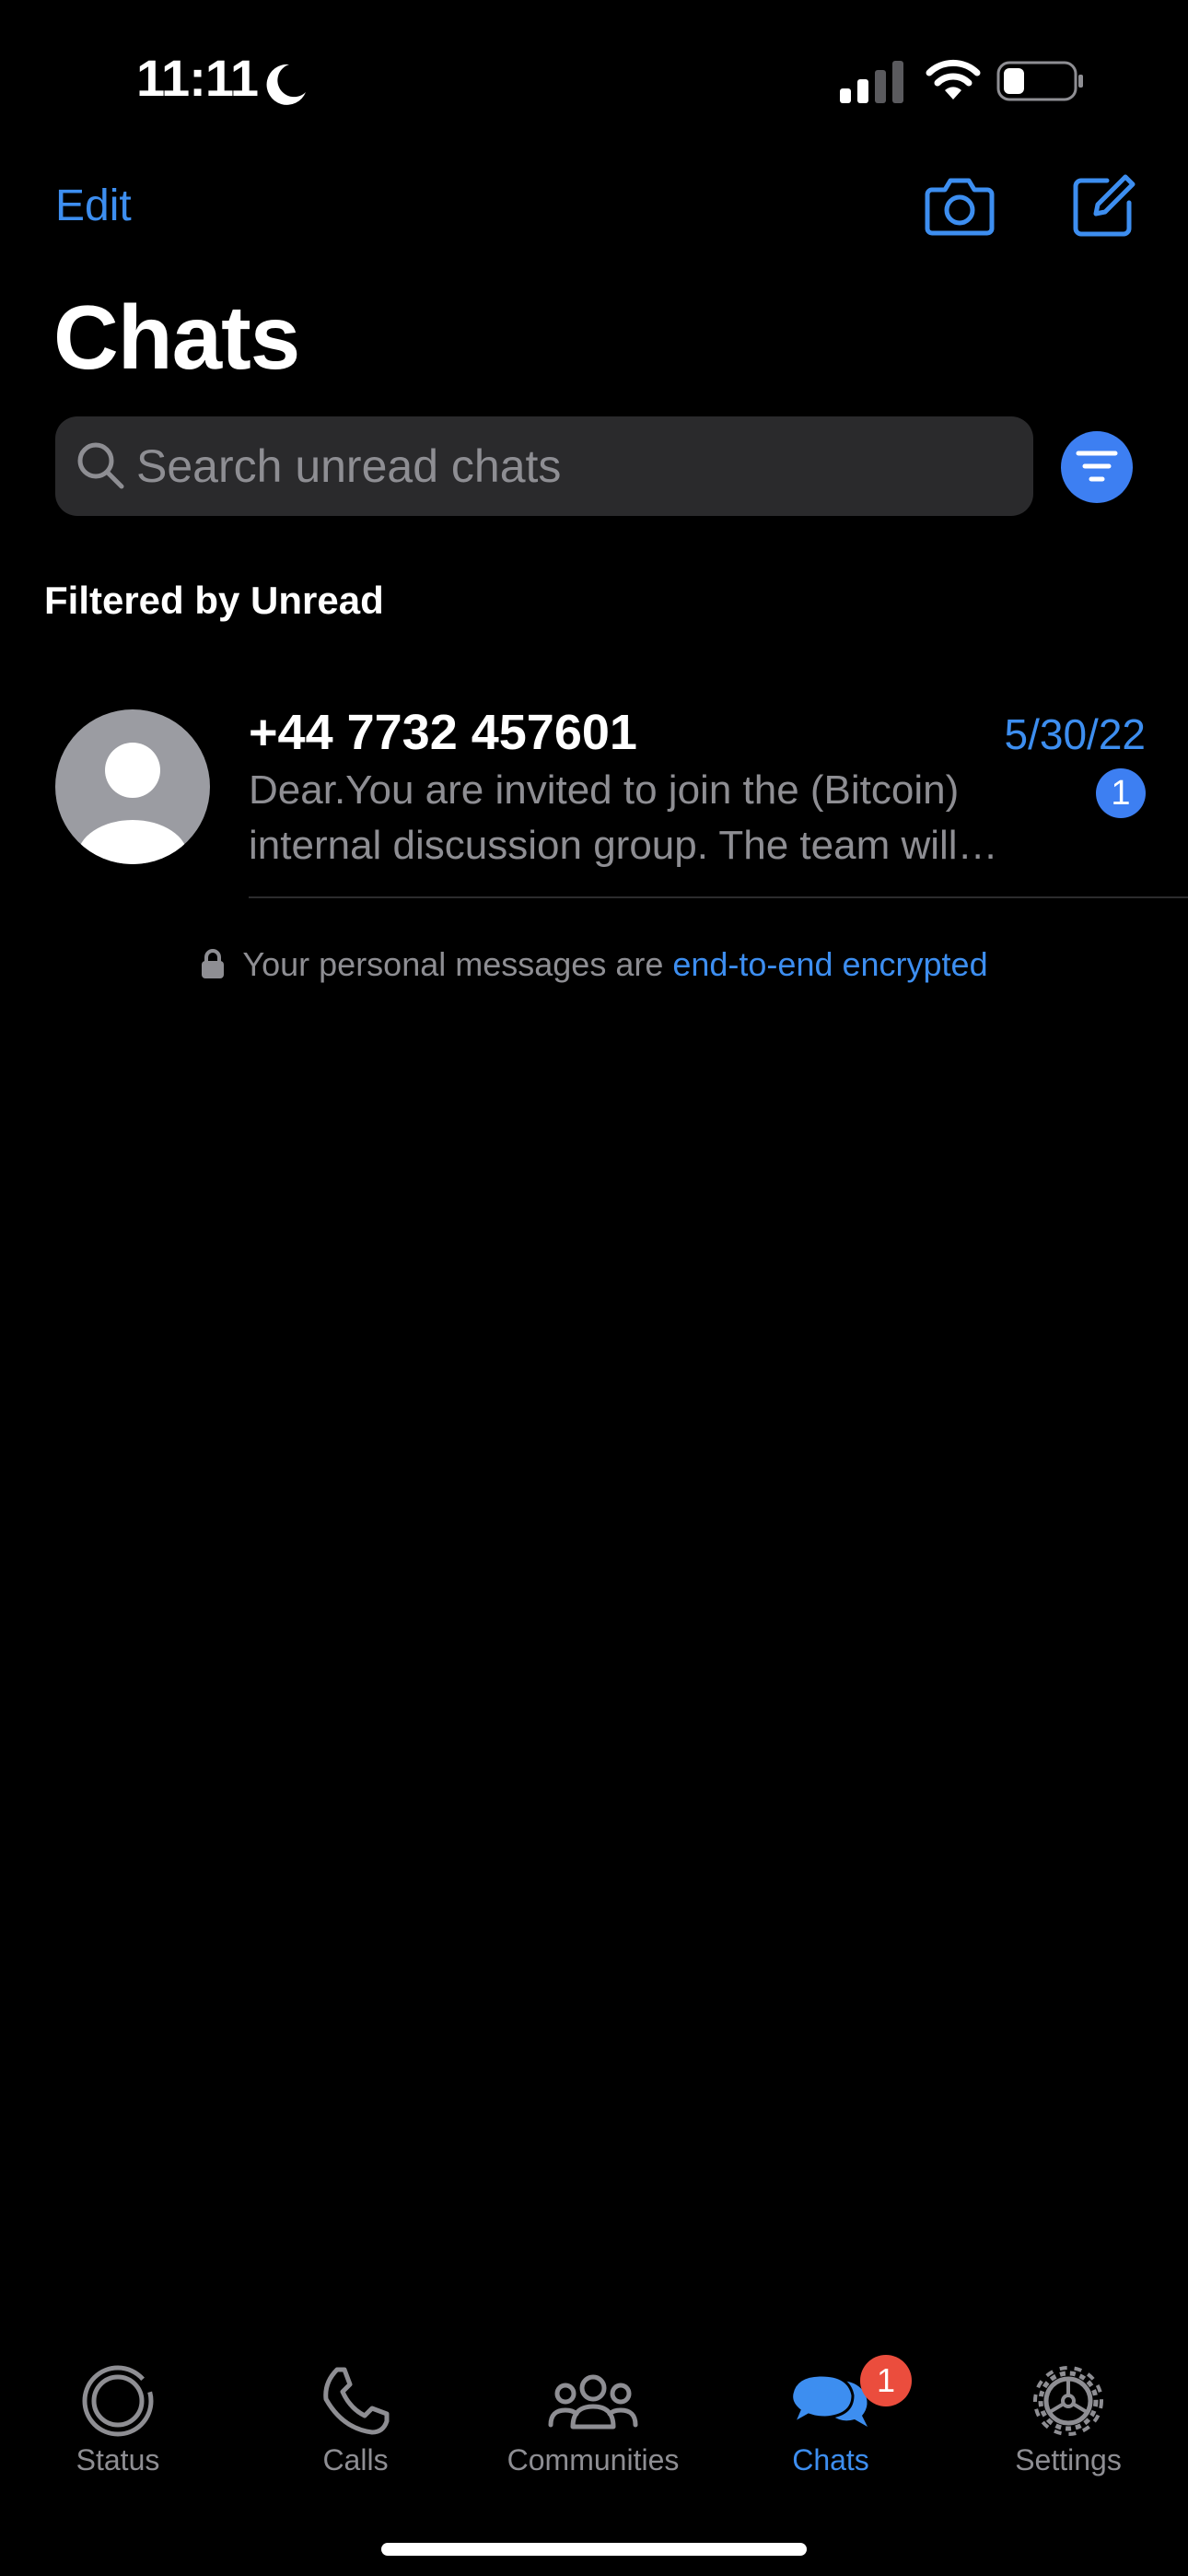  Describe the element at coordinates (349, 466) in the screenshot. I see `search-placeholder: Search unread chats` at that location.